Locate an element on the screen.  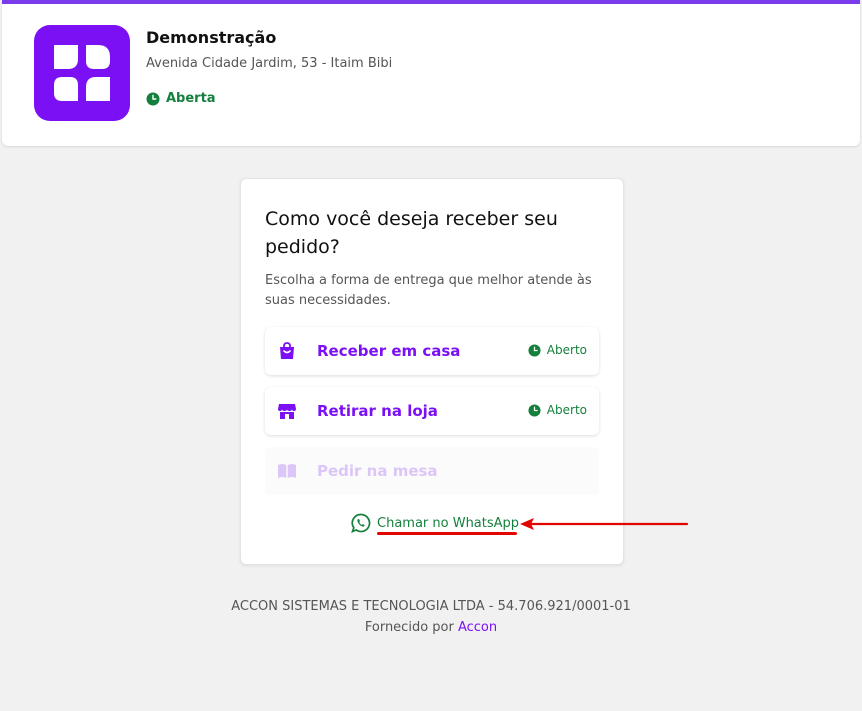
option-receber-em-casa: Receber em casa Aberto is located at coordinates (432, 351).